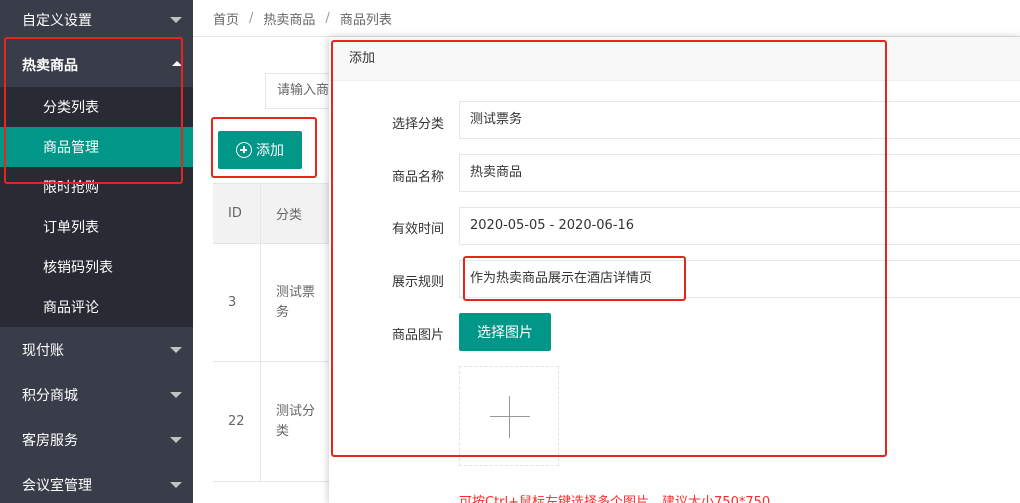  I want to click on sidebar-group-room-service: 客房服务, so click(96, 440).